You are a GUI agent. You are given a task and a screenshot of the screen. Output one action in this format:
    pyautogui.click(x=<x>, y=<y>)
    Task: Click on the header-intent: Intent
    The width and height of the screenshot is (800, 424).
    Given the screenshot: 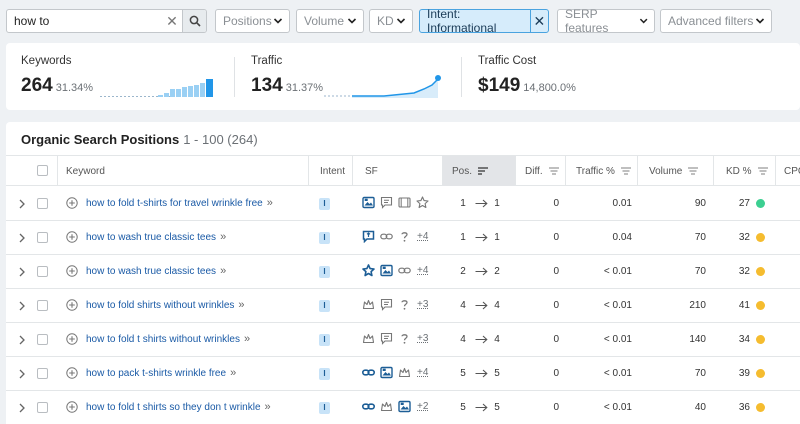 What is the action you would take?
    pyautogui.click(x=331, y=171)
    